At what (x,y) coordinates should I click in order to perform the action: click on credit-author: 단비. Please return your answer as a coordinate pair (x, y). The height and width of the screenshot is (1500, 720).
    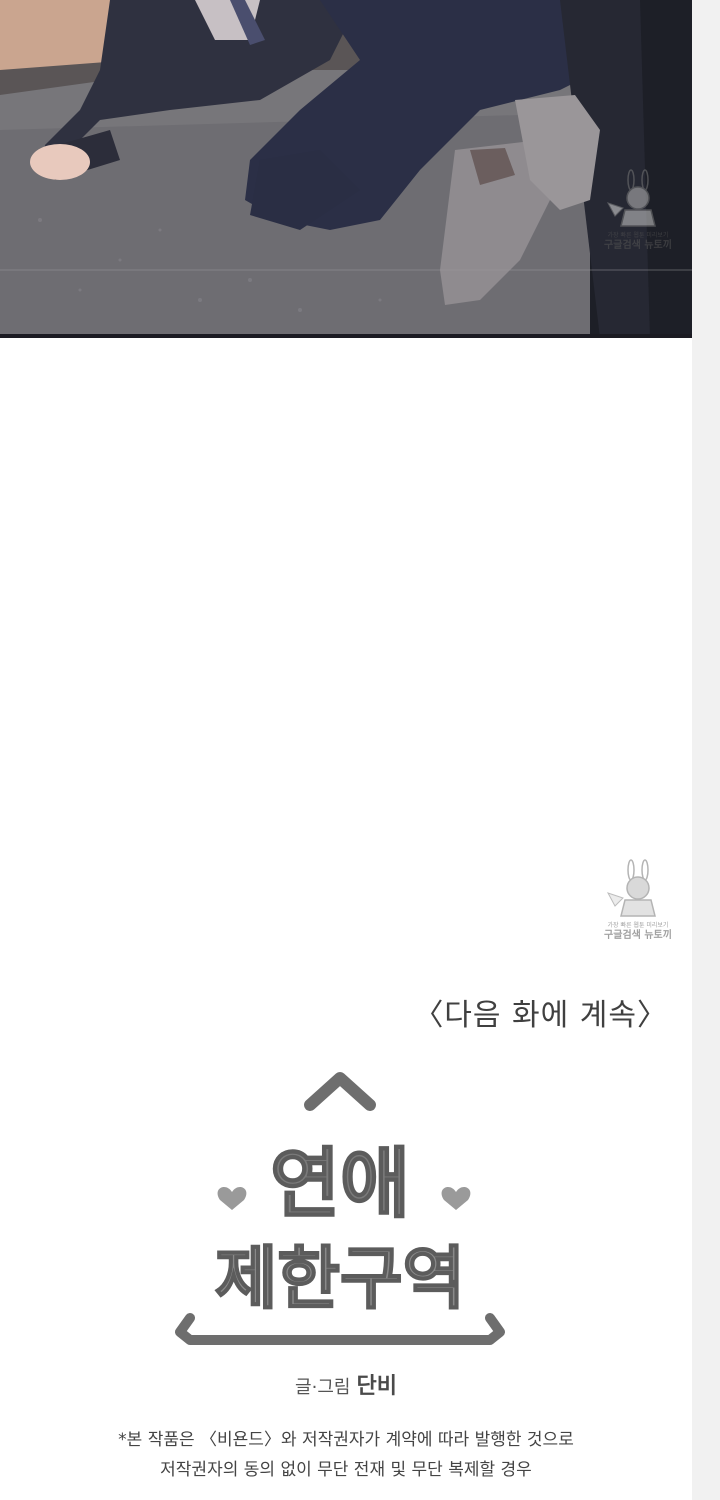
    Looking at the image, I should click on (376, 1386).